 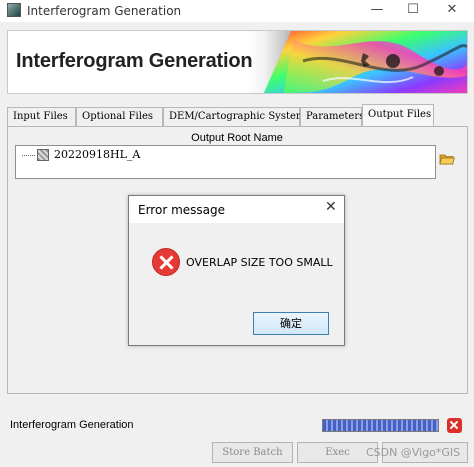 What do you see at coordinates (454, 425) in the screenshot?
I see `stop-icon` at bounding box center [454, 425].